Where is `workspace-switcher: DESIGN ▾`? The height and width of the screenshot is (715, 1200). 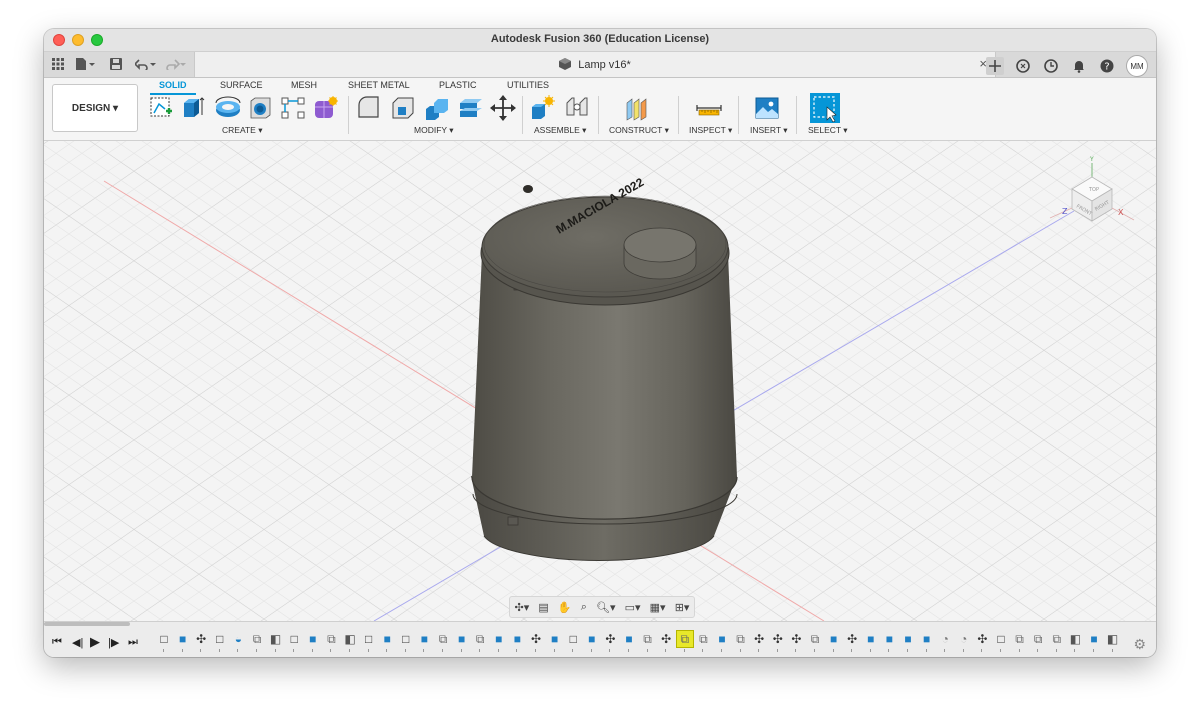 workspace-switcher: DESIGN ▾ is located at coordinates (95, 108).